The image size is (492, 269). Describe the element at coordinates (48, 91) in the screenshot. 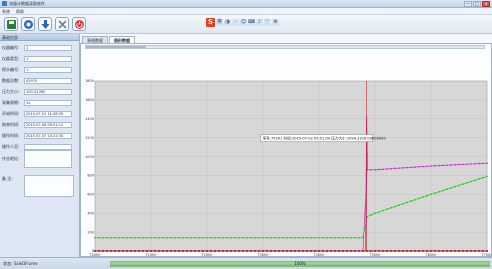

I see `field-value: 100.31 MB` at that location.